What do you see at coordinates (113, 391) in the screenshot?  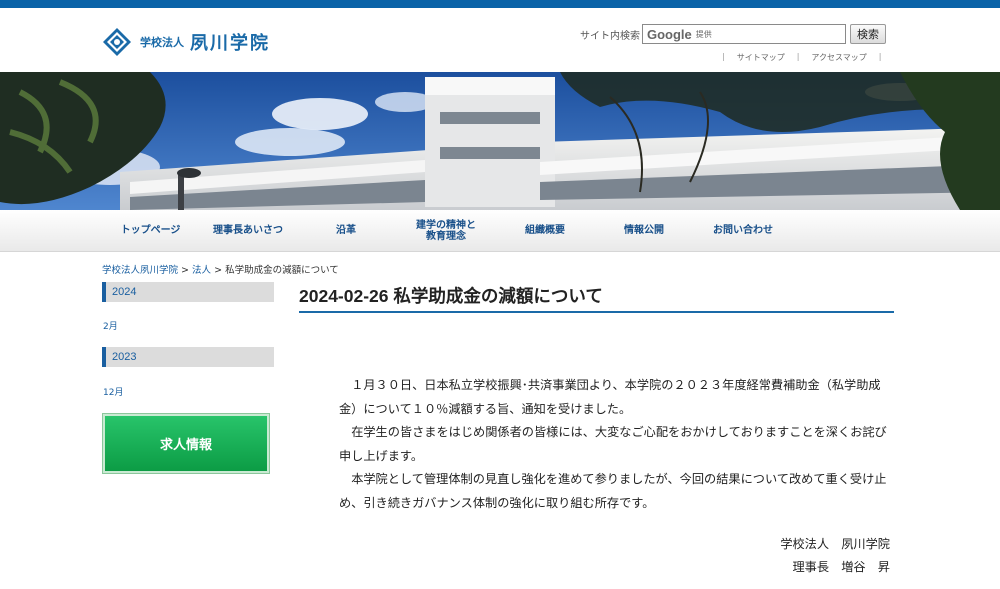 I see `sidebar-month-link: 12月` at bounding box center [113, 391].